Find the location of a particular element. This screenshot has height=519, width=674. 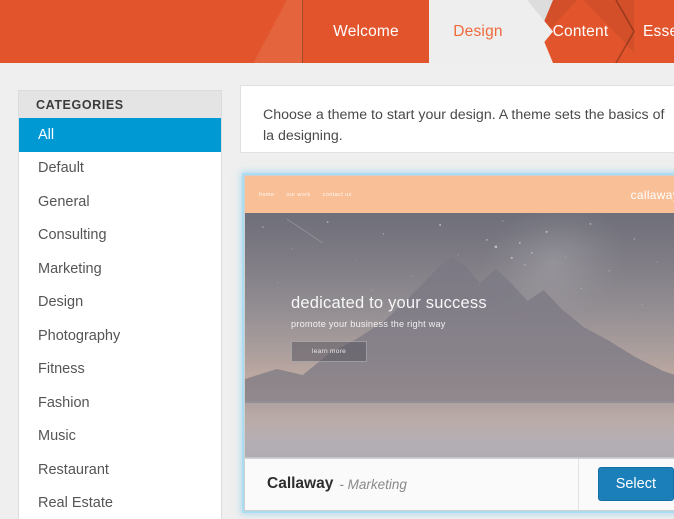

sidebar-item-real-estate: Real Estate is located at coordinates (120, 503).